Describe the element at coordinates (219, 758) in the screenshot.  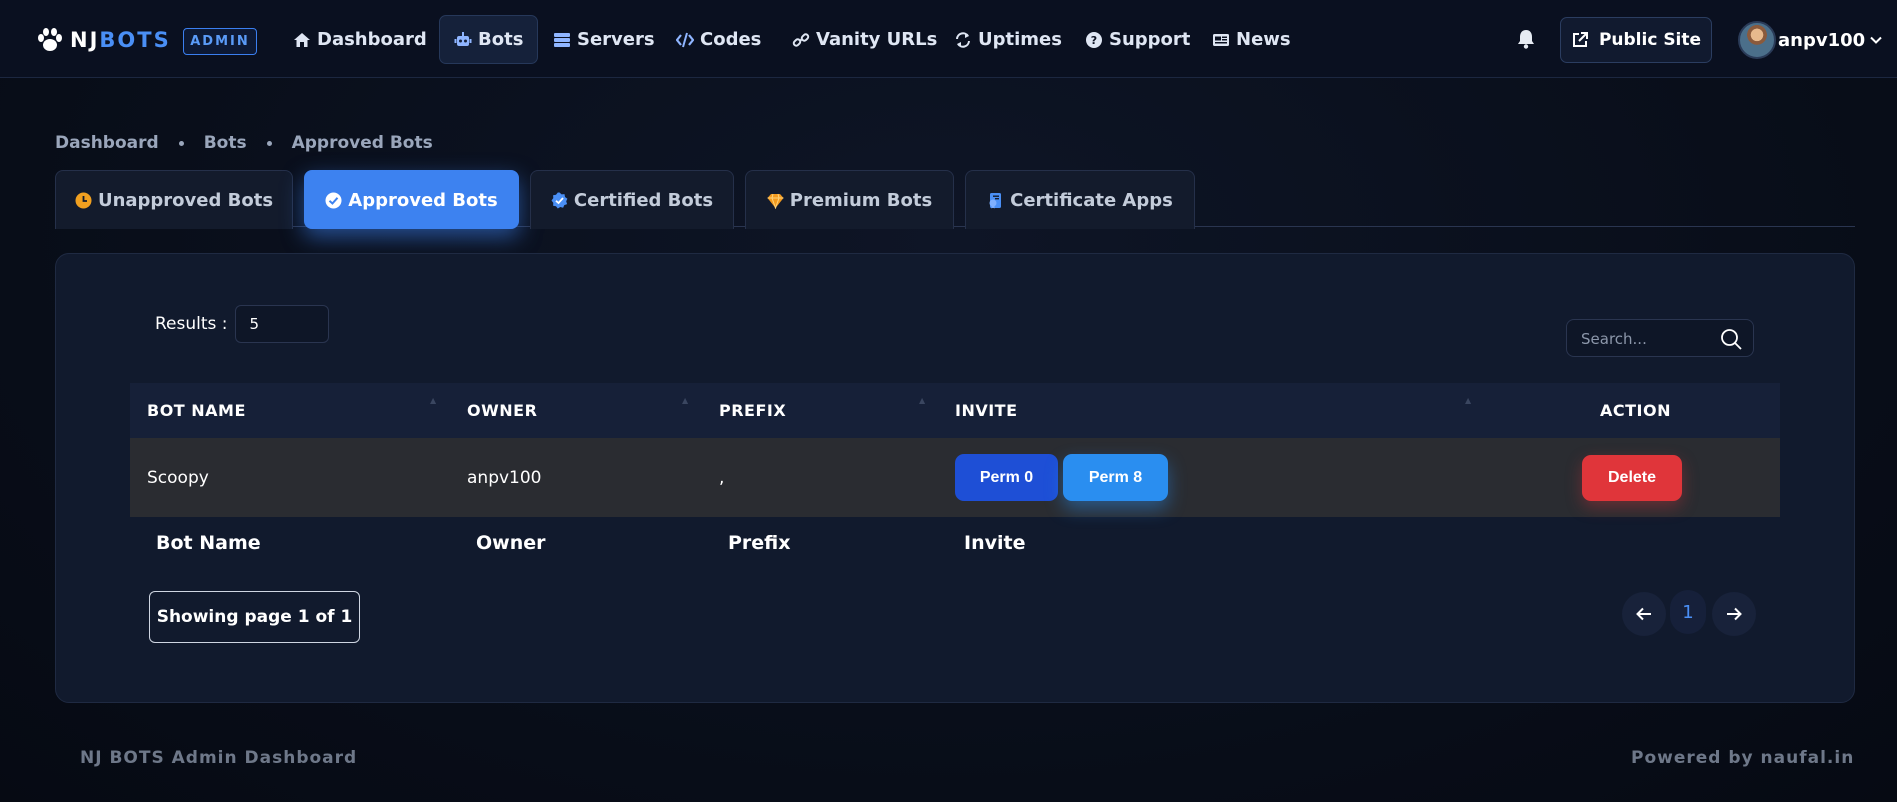
I see `footer-title: NJ BOTS Admin Dashboard` at that location.